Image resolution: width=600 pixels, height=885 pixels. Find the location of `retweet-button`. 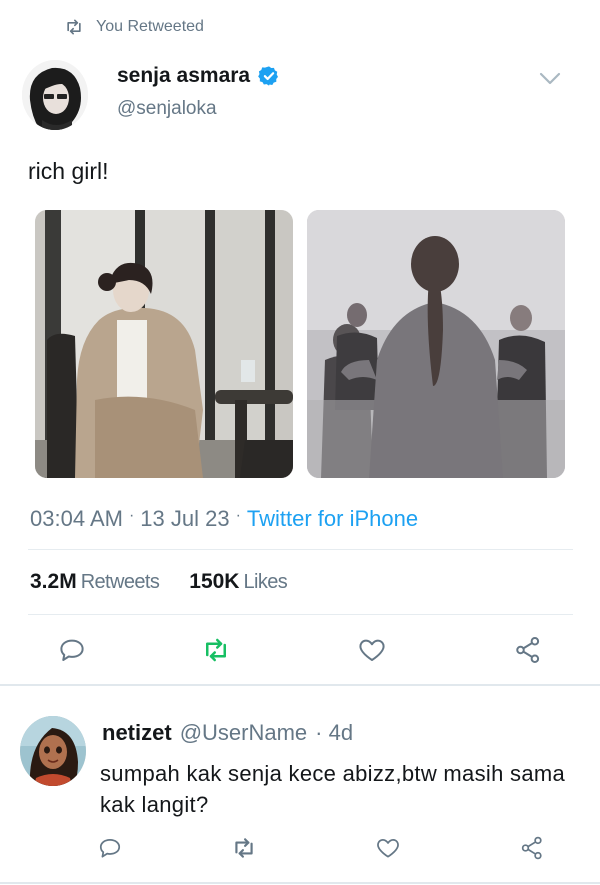

retweet-button is located at coordinates (216, 650).